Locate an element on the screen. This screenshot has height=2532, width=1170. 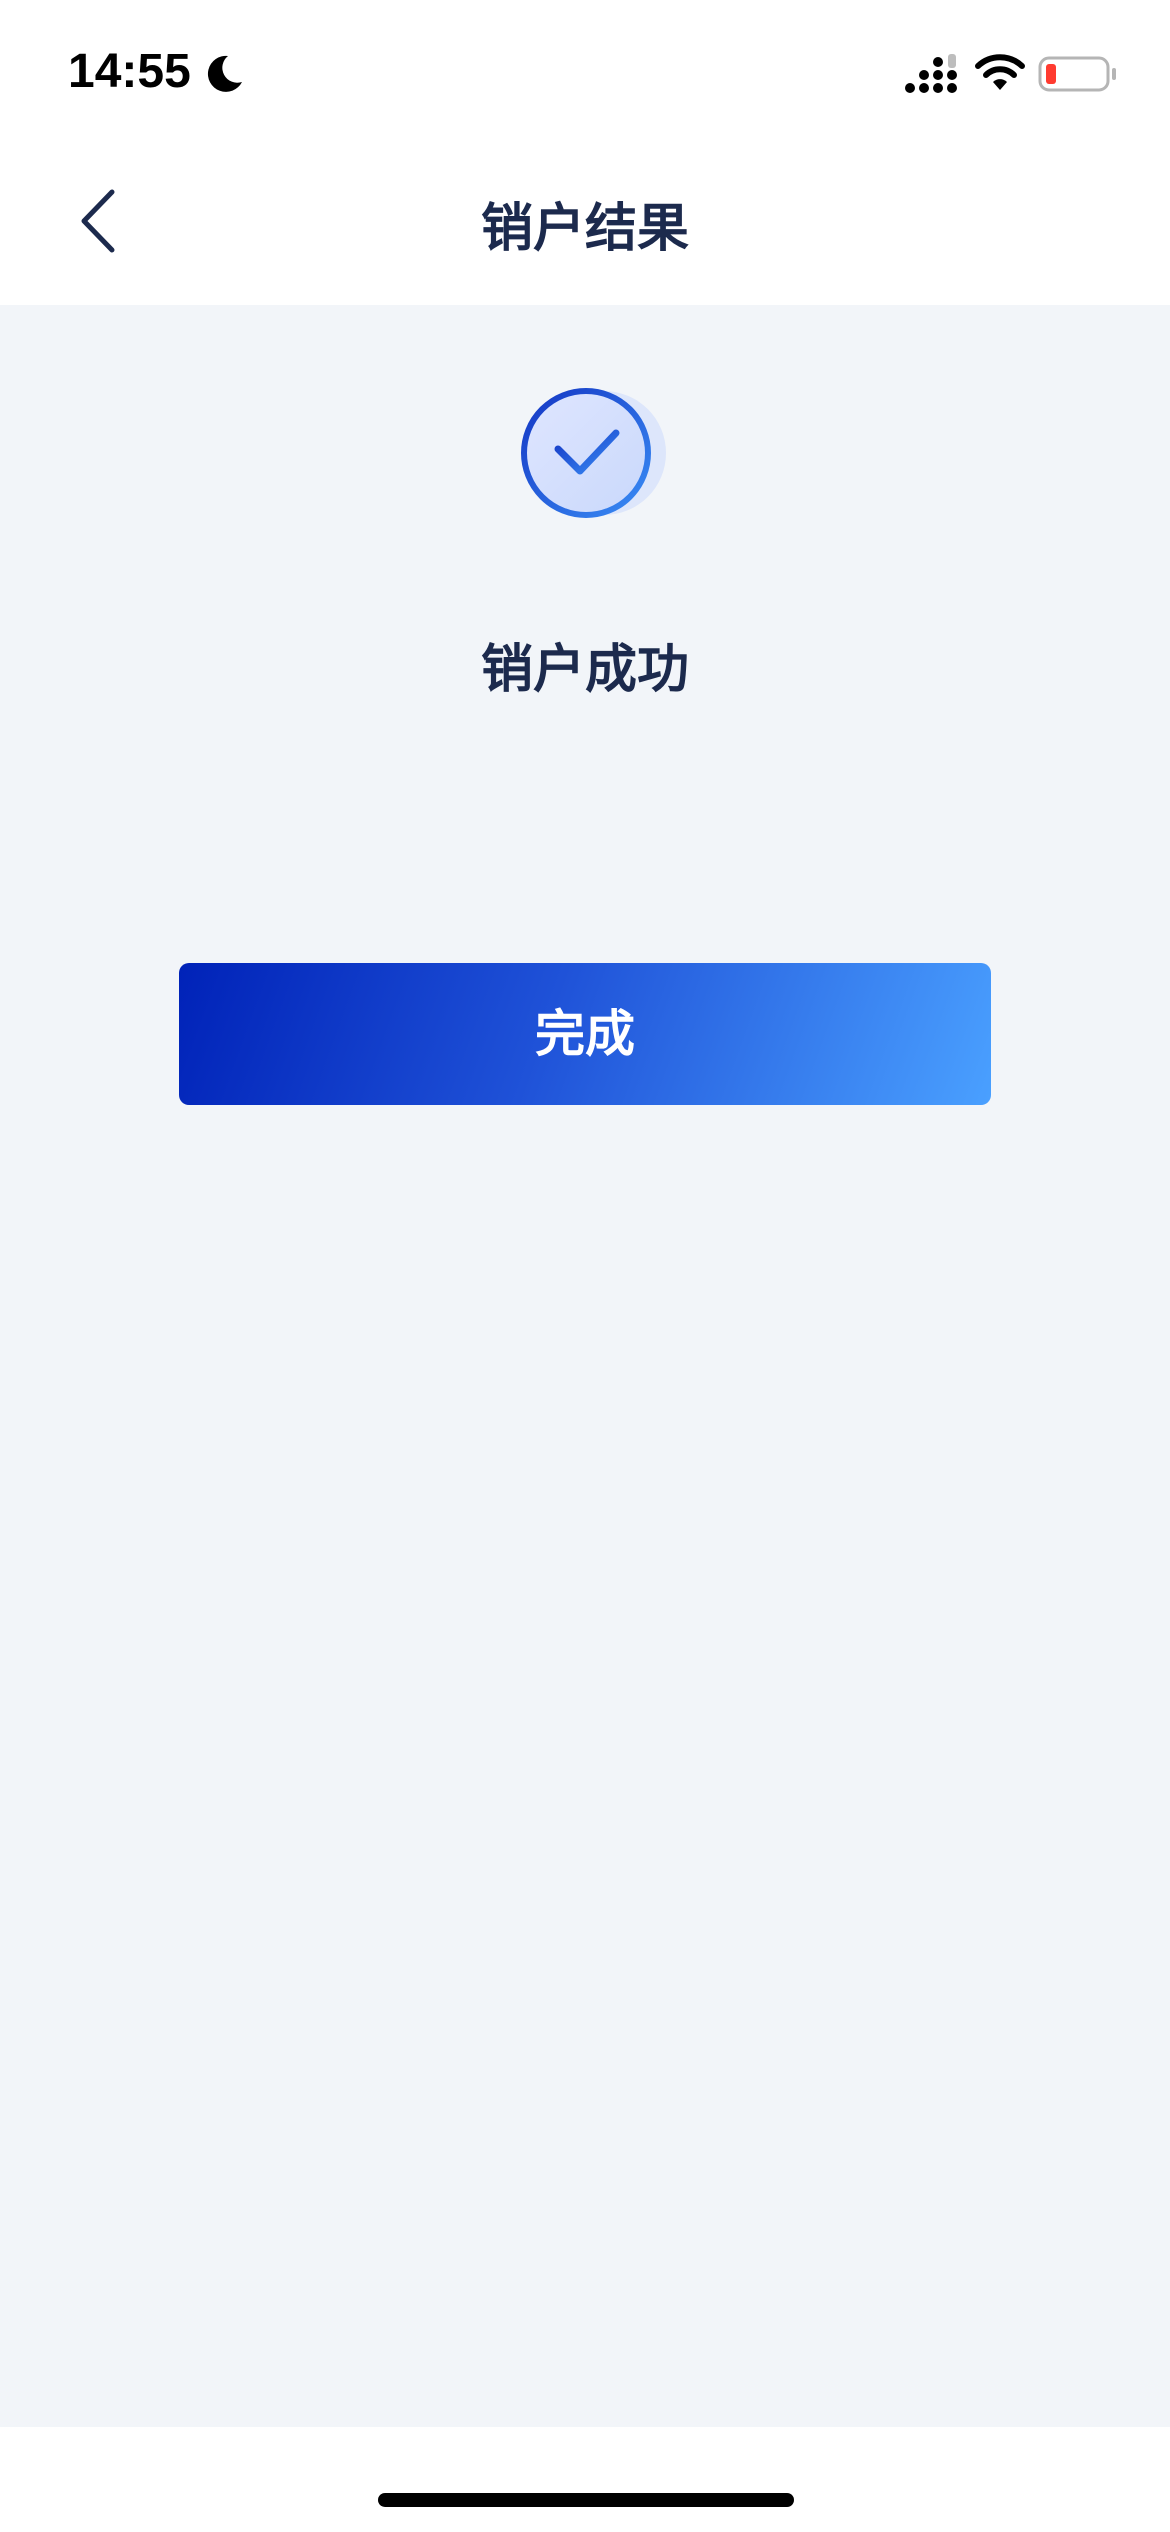
status-bar: 14:55 is located at coordinates (585, 75).